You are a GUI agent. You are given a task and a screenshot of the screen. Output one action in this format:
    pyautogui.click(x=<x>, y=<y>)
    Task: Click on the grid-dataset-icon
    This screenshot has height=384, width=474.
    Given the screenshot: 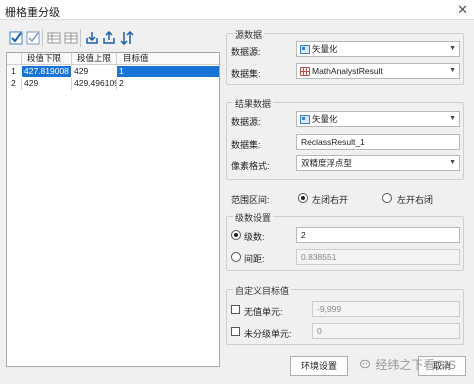 What is the action you would take?
    pyautogui.click(x=305, y=71)
    